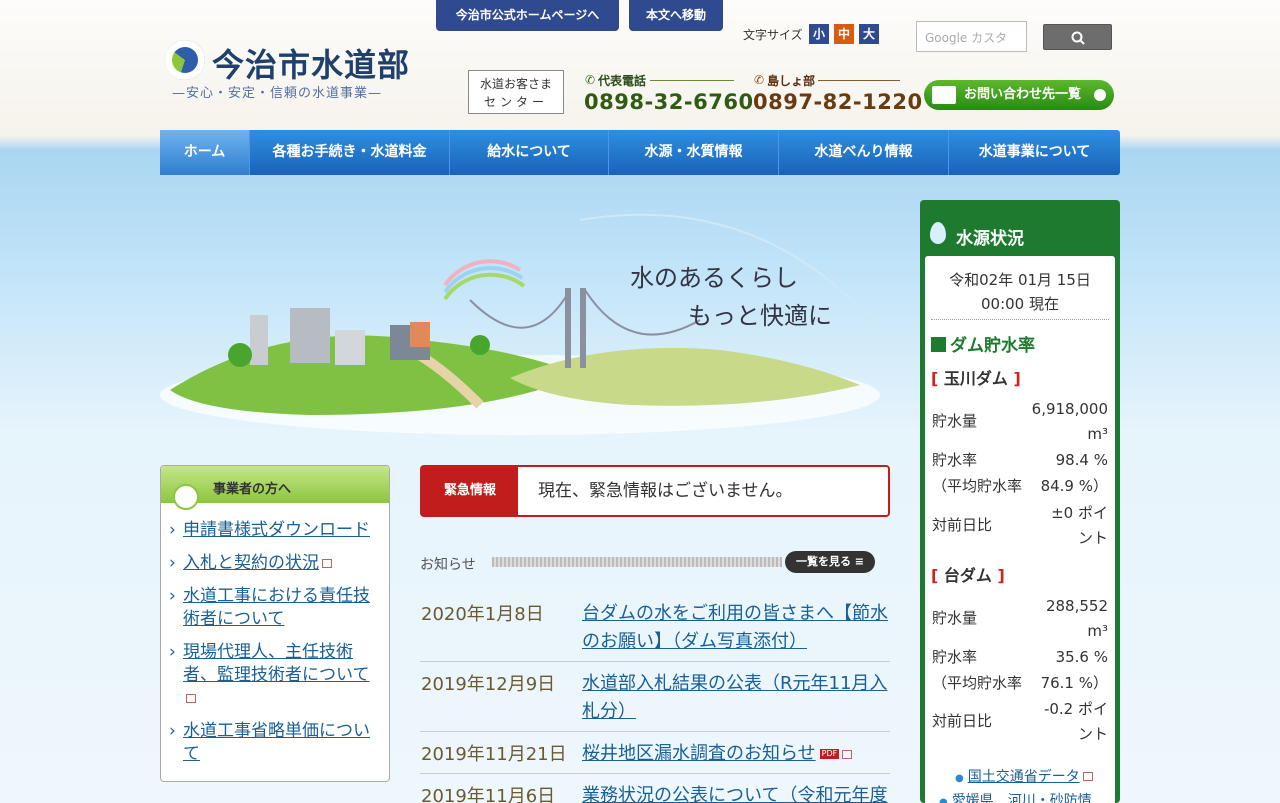 This screenshot has width=1280, height=803. What do you see at coordinates (971, 36) in the screenshot?
I see `search-input: Google カスタ` at bounding box center [971, 36].